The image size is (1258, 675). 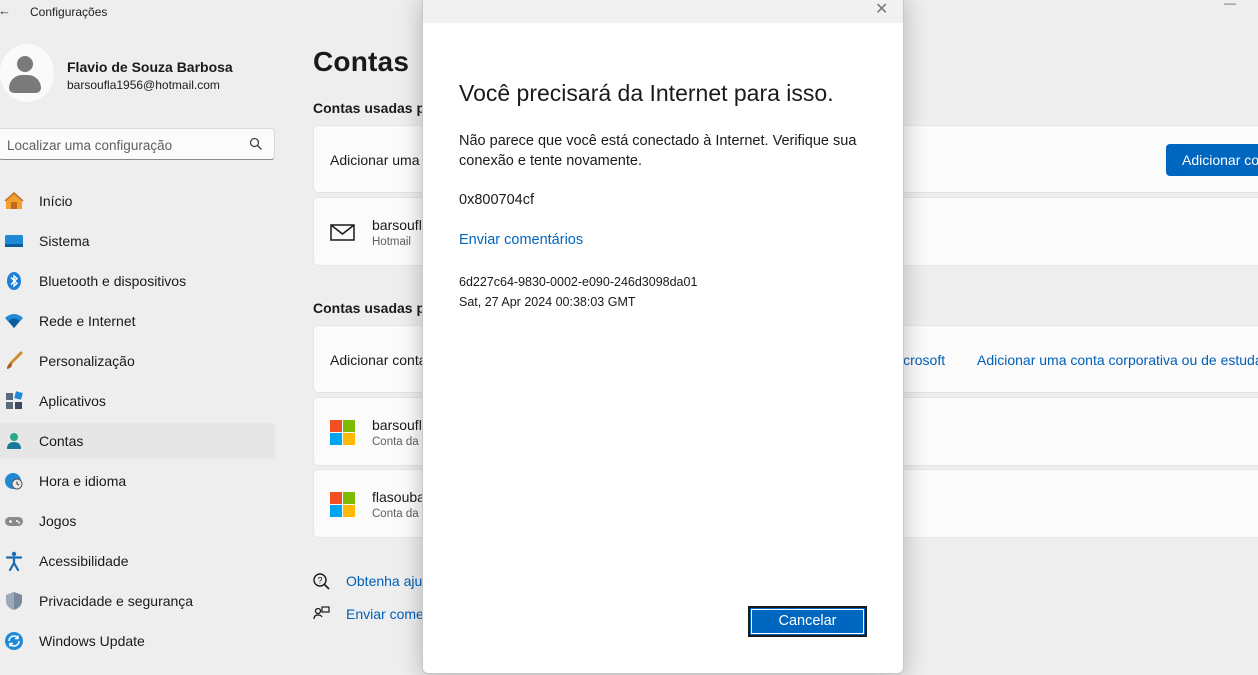 I want to click on account-name: flasouba, so click(x=398, y=497).